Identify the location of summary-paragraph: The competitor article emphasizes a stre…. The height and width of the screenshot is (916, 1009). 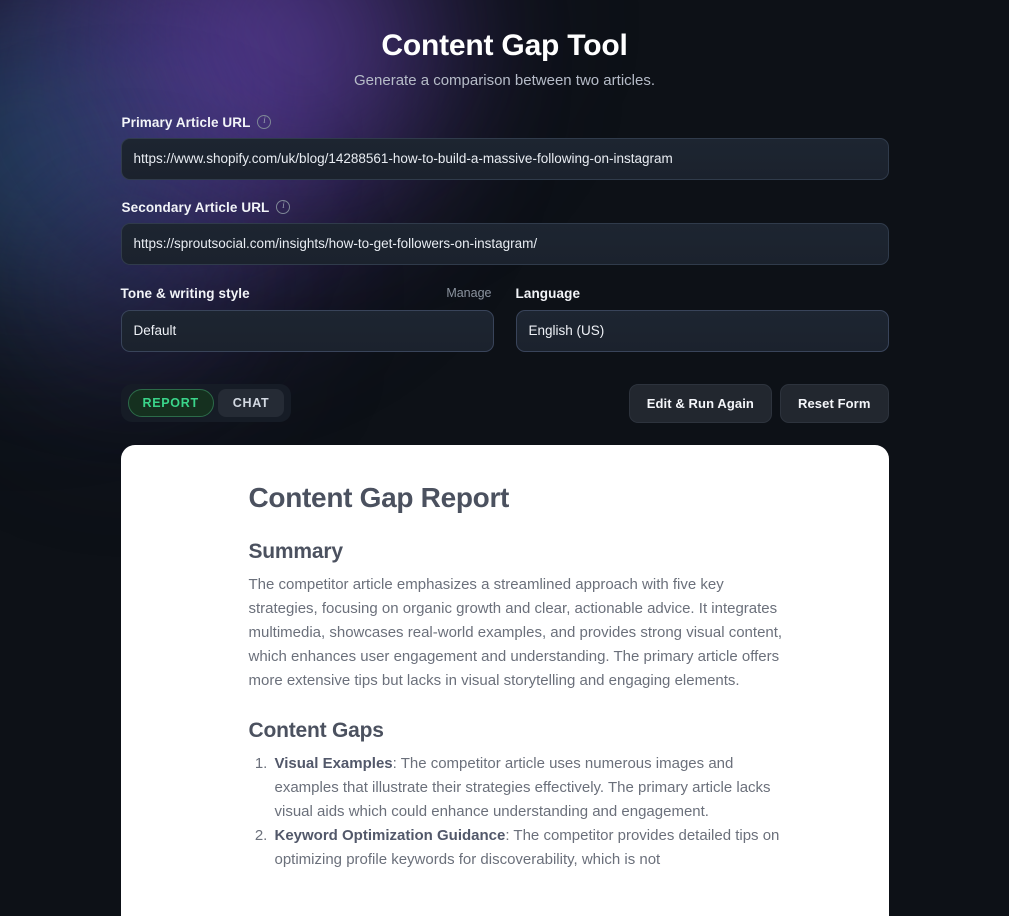
(515, 633).